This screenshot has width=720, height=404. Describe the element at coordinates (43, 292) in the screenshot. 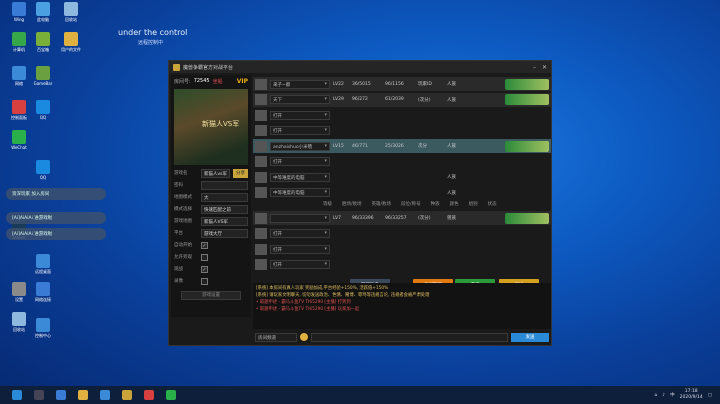

I see `desktop-icon: 网络连接` at that location.